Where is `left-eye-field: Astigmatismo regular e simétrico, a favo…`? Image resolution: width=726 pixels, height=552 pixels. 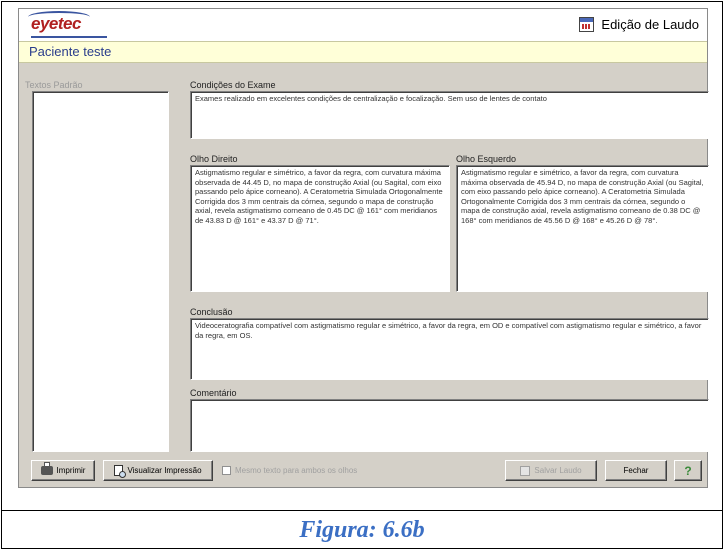 left-eye-field: Astigmatismo regular e simétrico, a favo… is located at coordinates (582, 228).